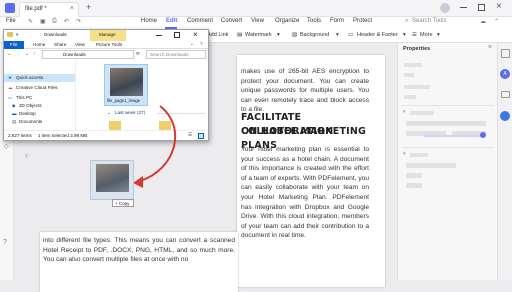 Image resolution: width=512 pixels, height=292 pixels. I want to click on cloud-icon: ☁, so click(483, 21).